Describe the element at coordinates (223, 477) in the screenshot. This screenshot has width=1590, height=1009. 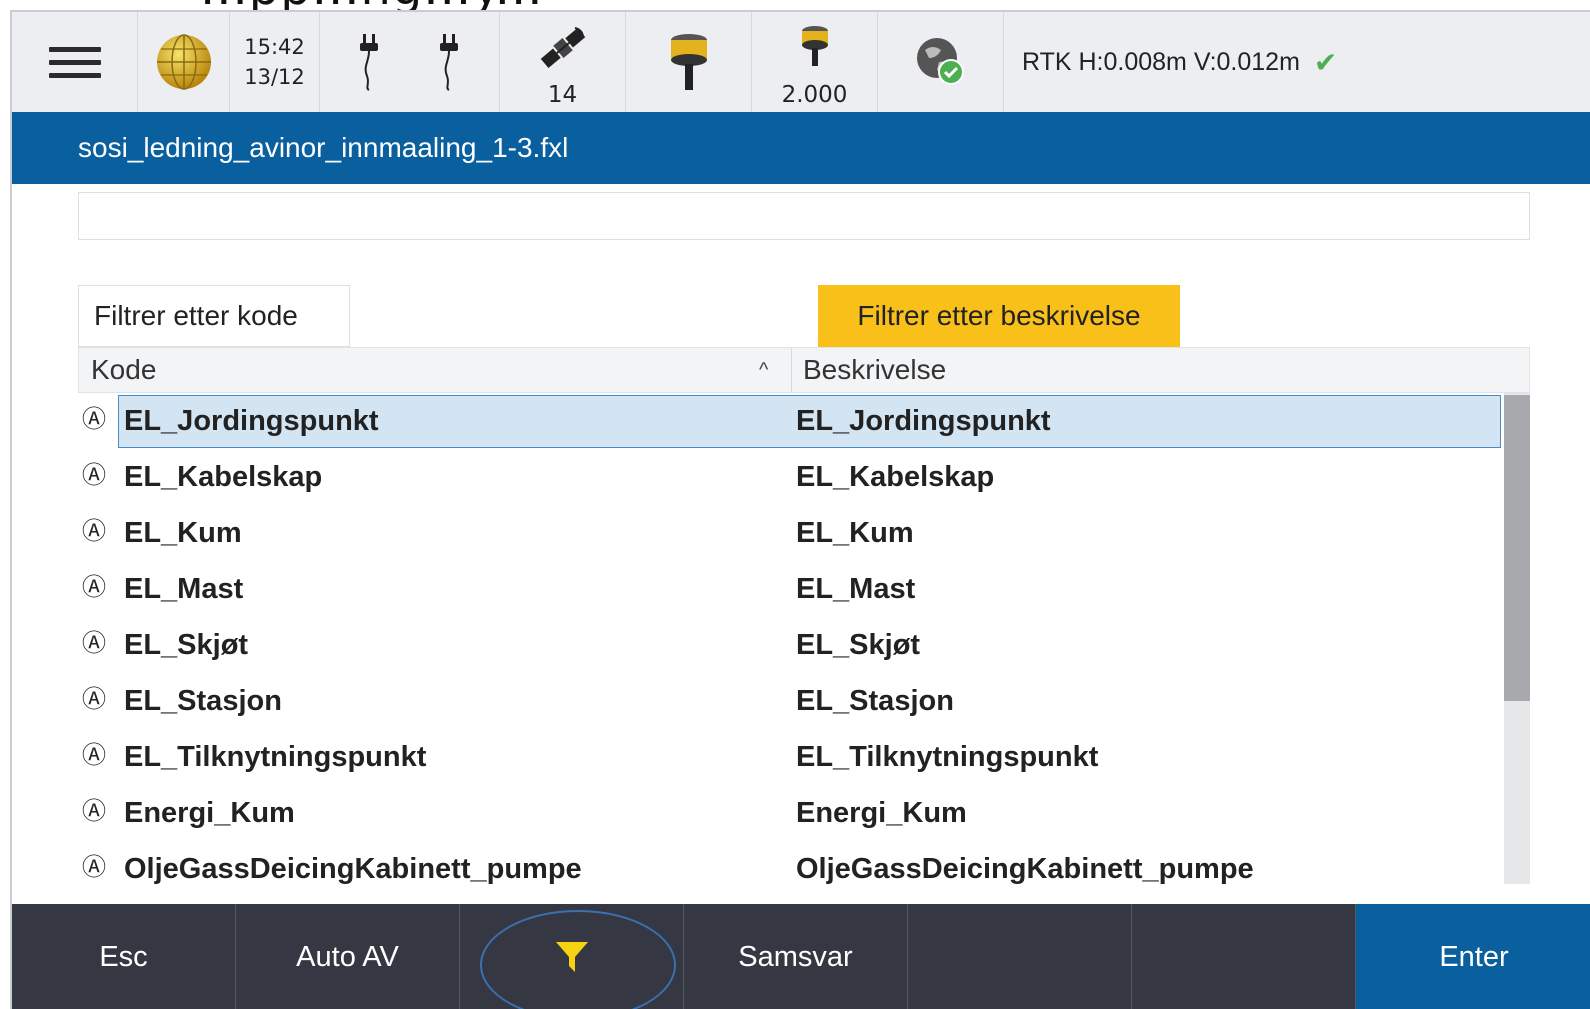
I see `row-code: EL_Kabelskap` at that location.